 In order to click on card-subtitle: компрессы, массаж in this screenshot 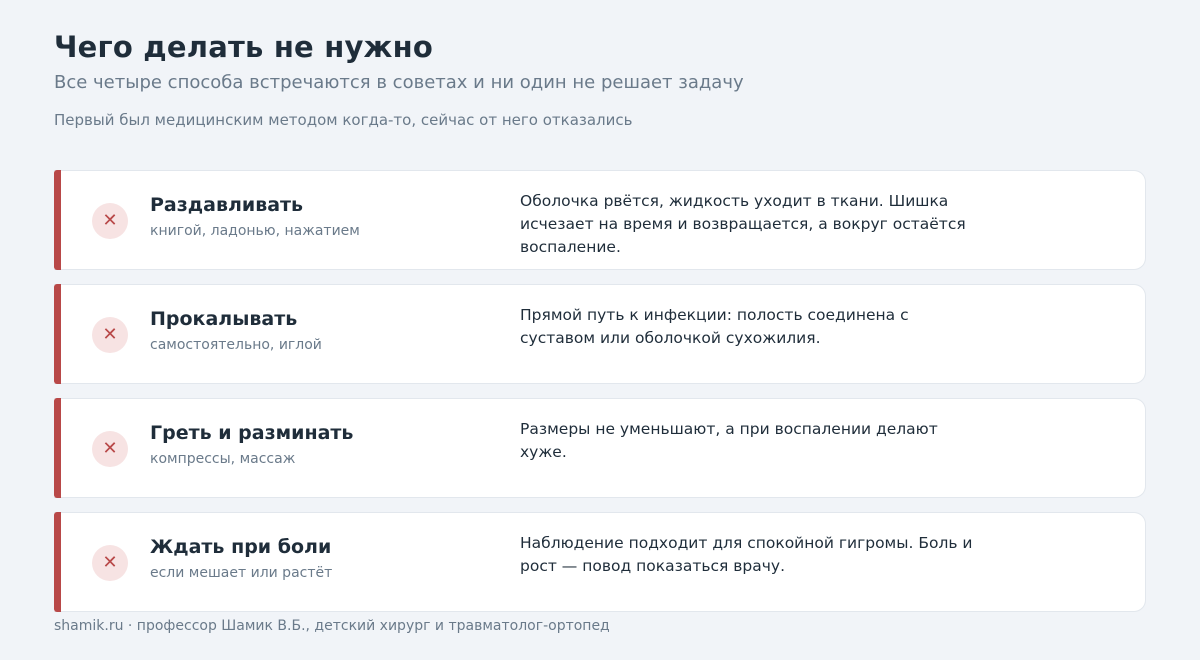, I will do `click(223, 459)`.